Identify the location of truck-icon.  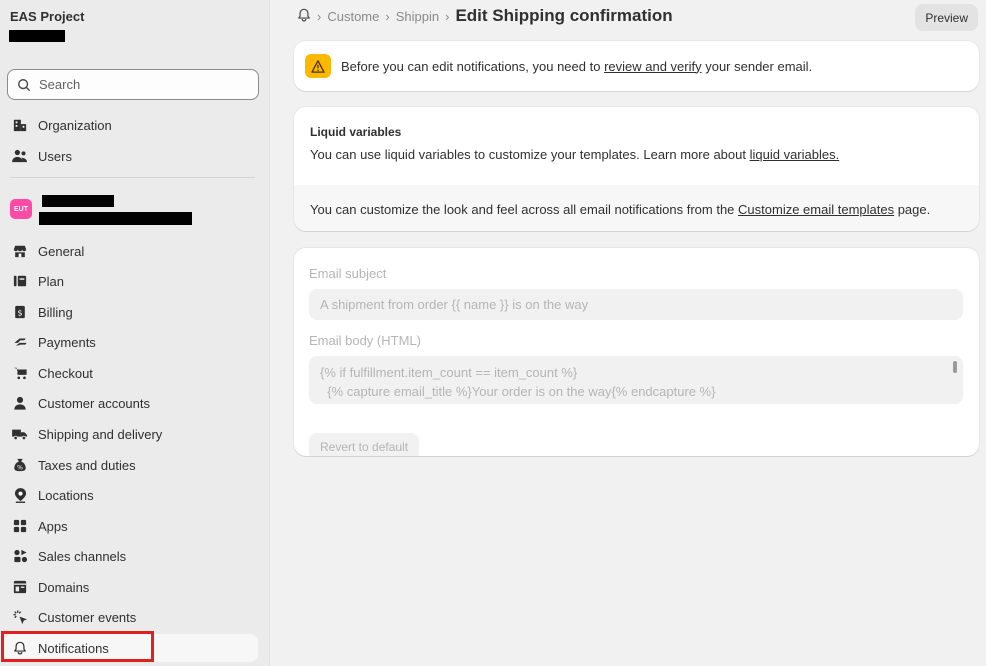
(20, 434).